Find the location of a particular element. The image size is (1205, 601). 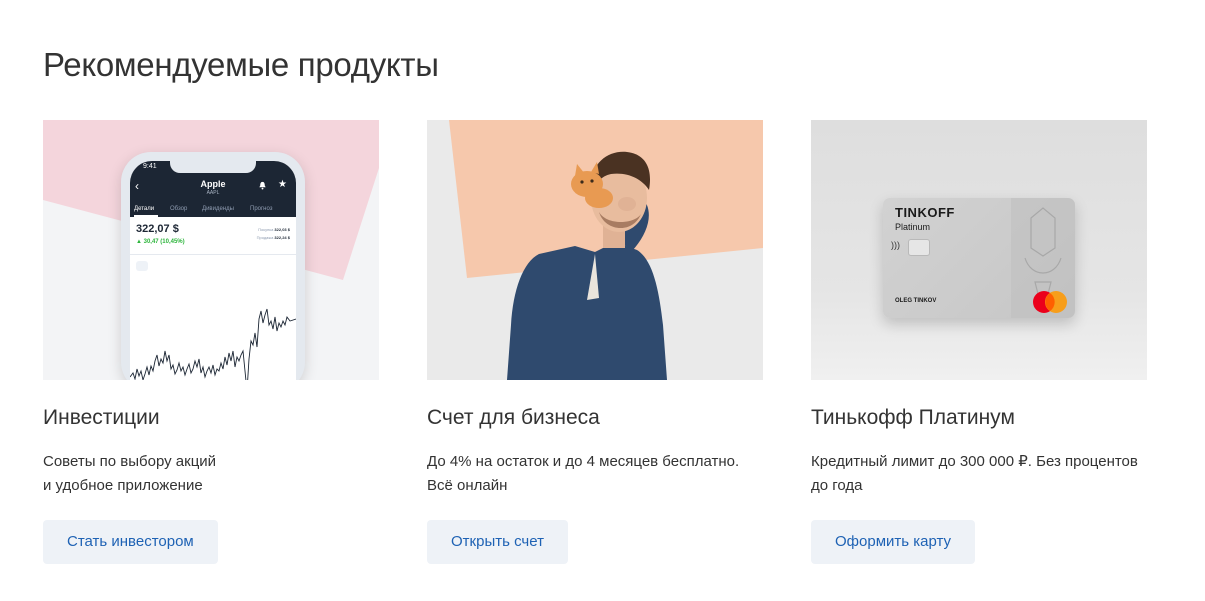

open-account-button: Открыть счет is located at coordinates (497, 542).